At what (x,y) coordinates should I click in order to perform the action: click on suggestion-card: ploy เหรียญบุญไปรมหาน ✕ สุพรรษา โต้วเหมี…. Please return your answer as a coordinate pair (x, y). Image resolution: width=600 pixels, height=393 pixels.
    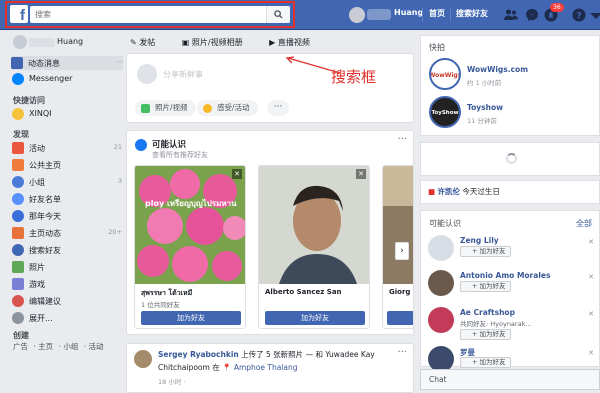
    Looking at the image, I should click on (190, 247).